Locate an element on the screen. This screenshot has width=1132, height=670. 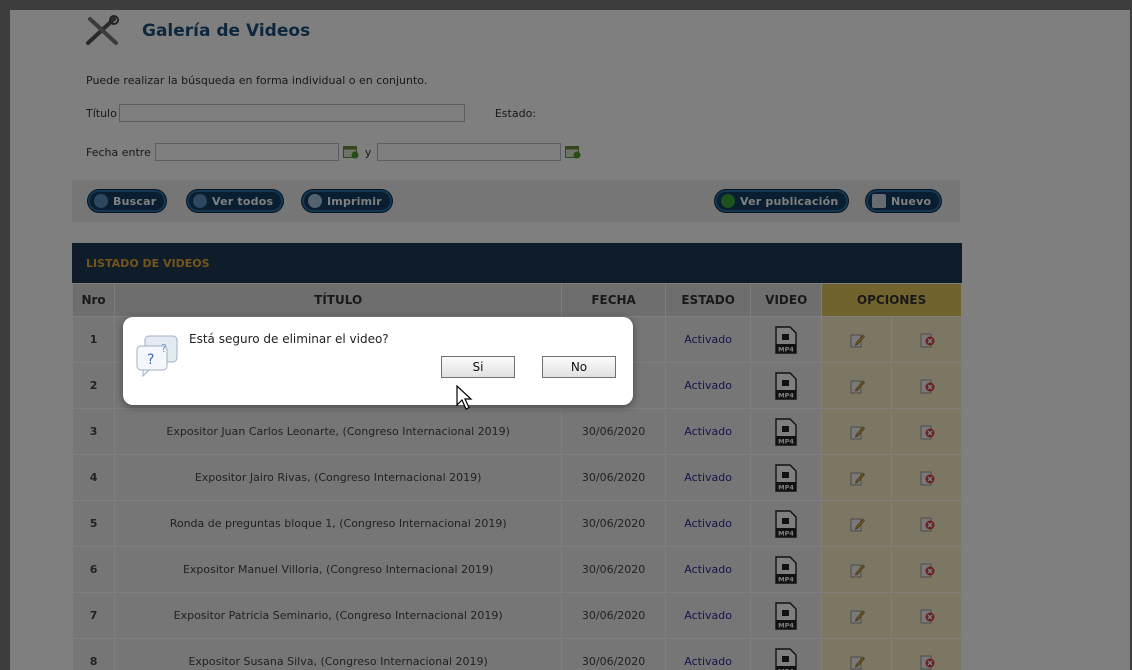
no-button: No is located at coordinates (579, 367).